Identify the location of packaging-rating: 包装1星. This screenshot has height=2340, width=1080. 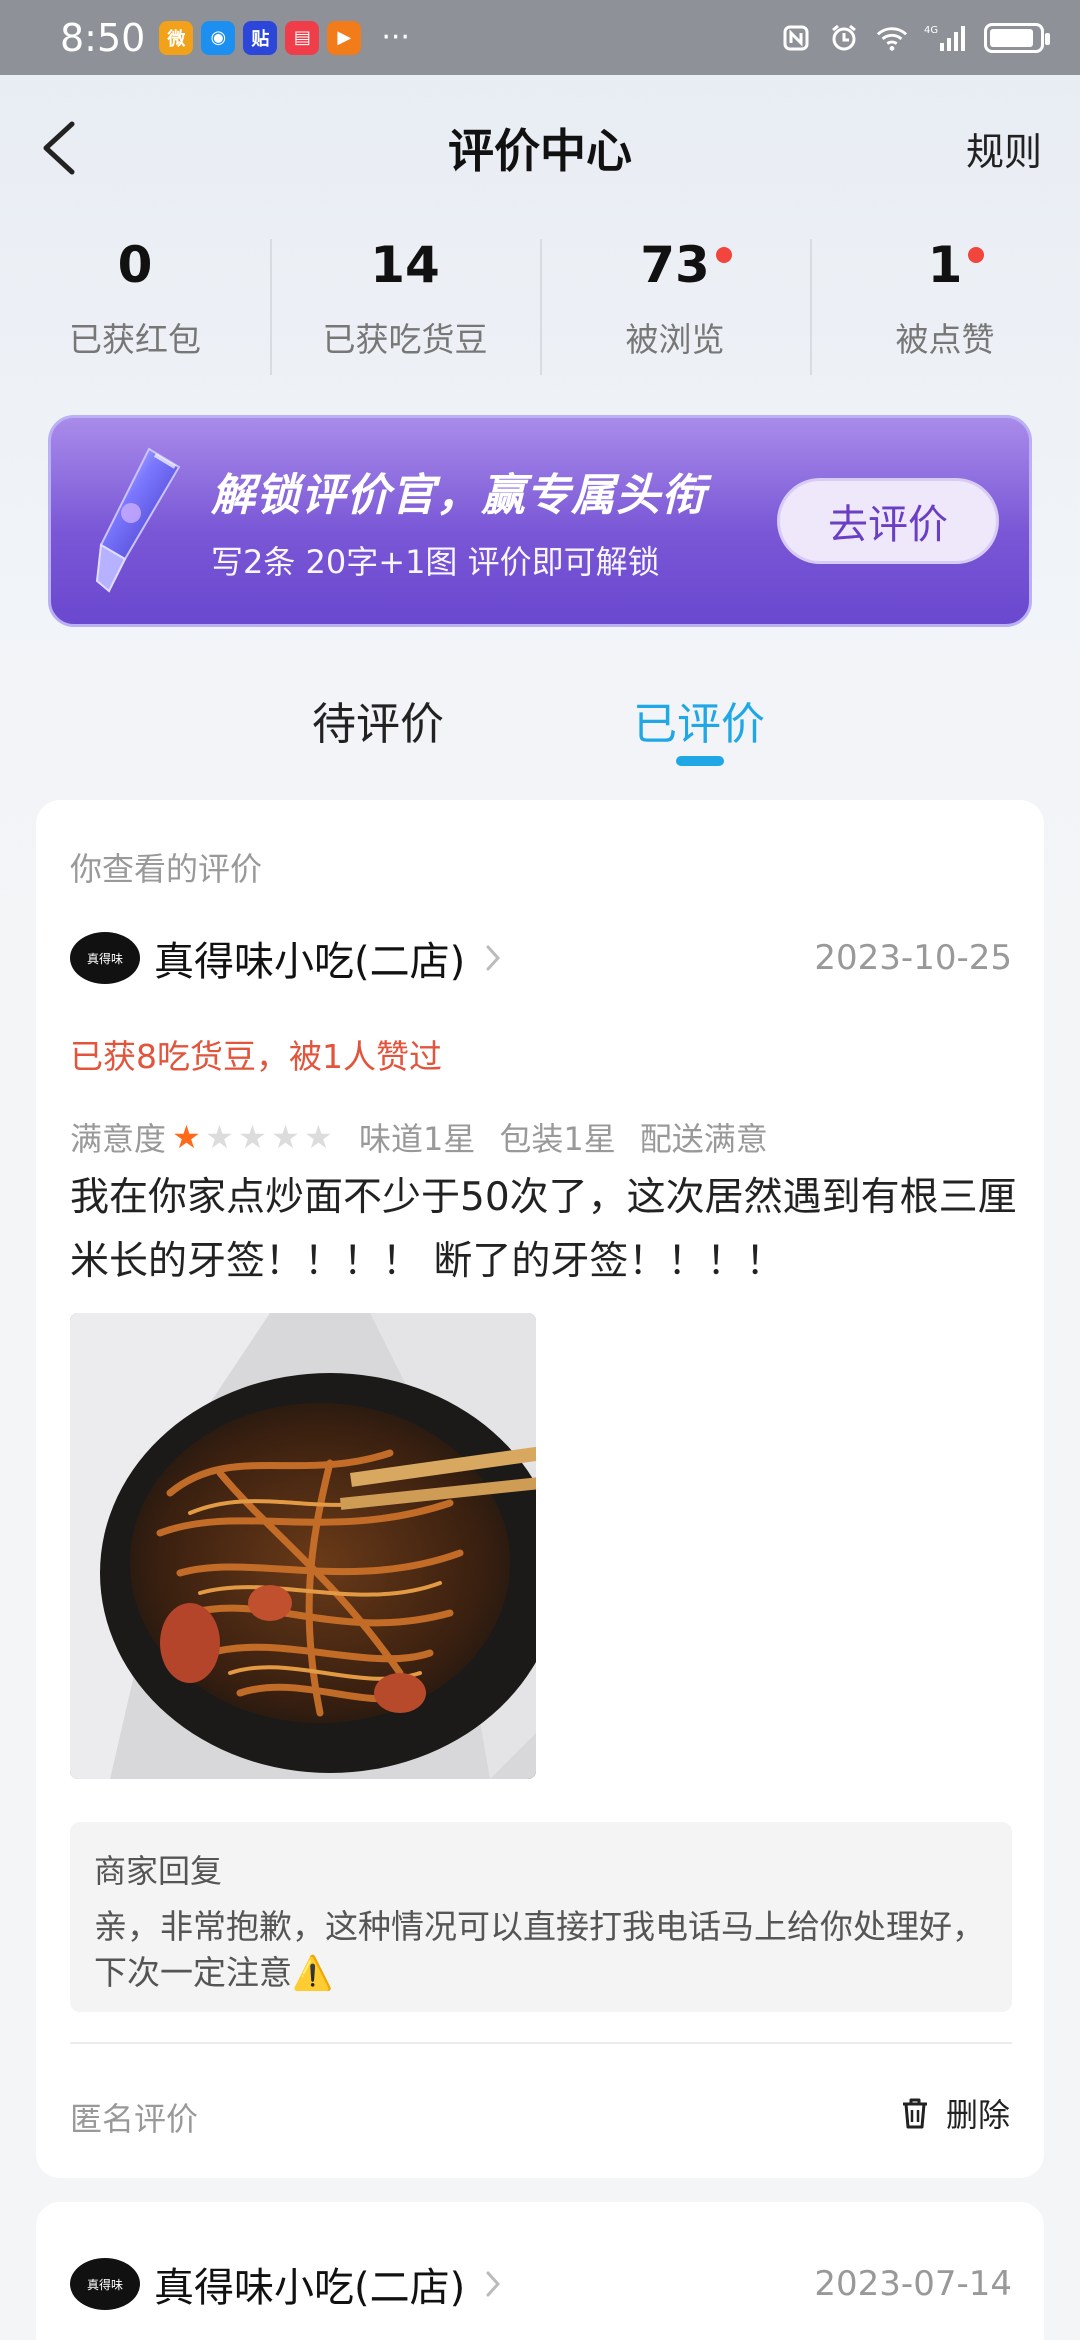
(557, 1139).